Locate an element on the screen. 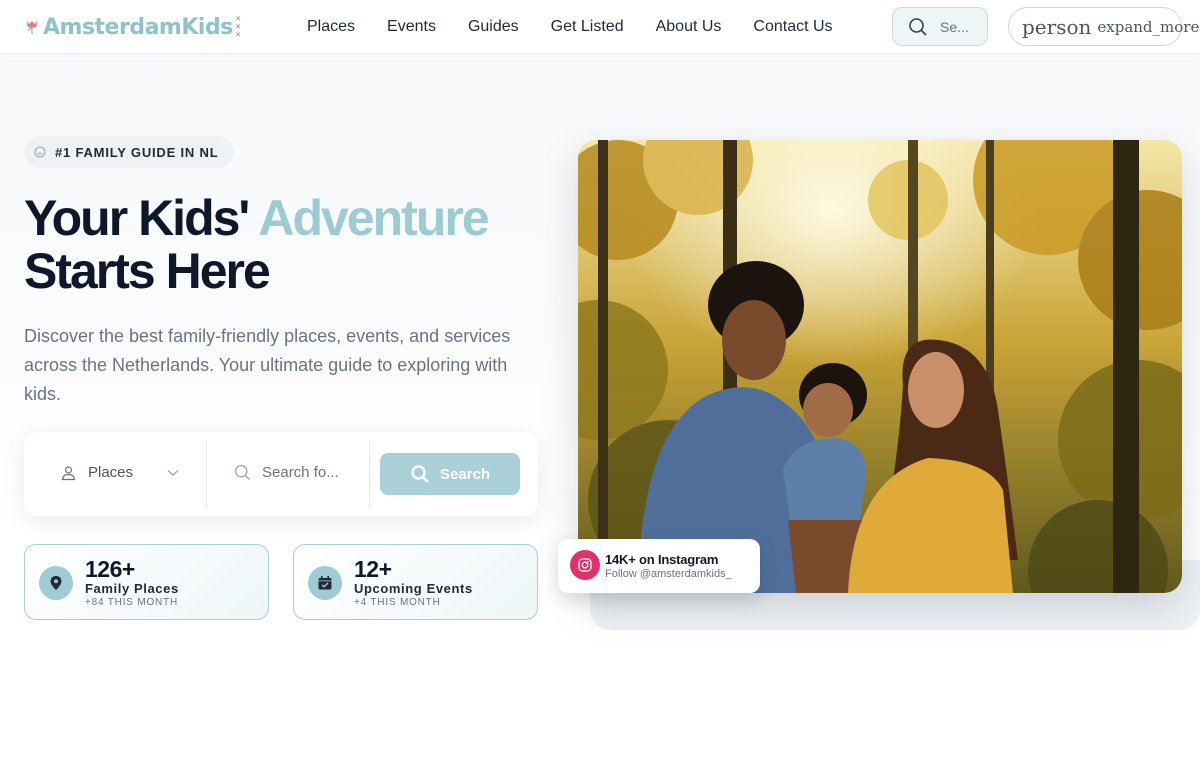 The height and width of the screenshot is (760, 1200). brand-logo: AmsterdamKids × × × is located at coordinates (132, 27).